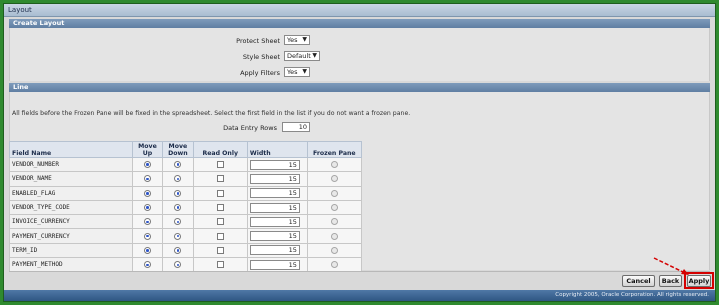 The width and height of the screenshot is (719, 305). What do you see at coordinates (296, 127) in the screenshot?
I see `data-entry-rows-input: 10` at bounding box center [296, 127].